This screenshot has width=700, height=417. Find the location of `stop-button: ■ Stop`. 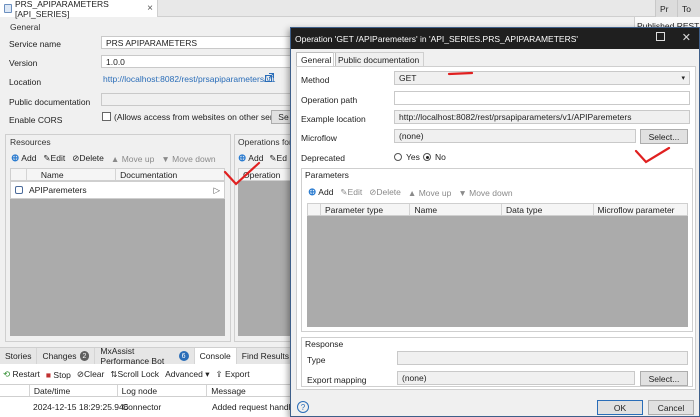

stop-button: ■ Stop is located at coordinates (58, 375).